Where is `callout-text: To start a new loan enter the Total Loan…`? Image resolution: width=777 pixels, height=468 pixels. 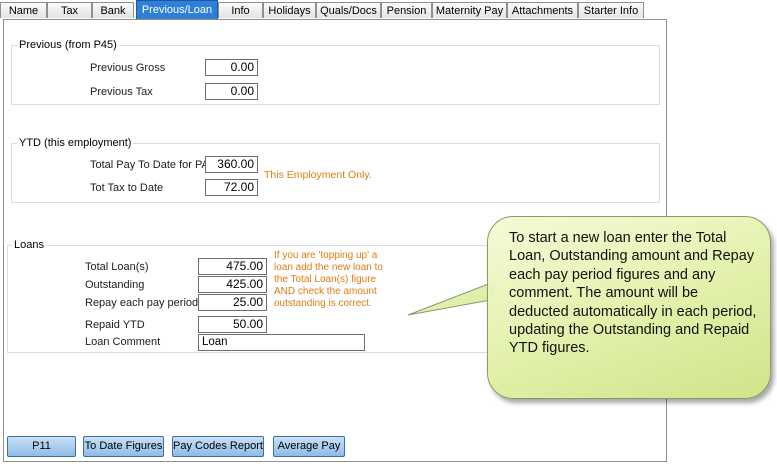 callout-text: To start a new loan enter the Total Loan… is located at coordinates (633, 293).